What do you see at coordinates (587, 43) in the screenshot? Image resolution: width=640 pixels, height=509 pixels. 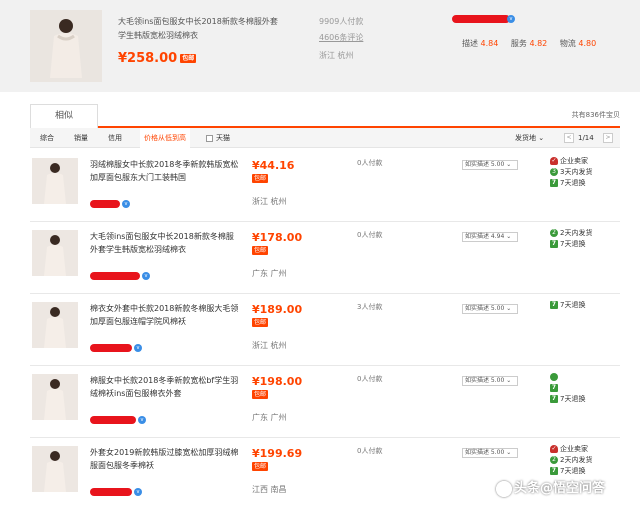 I see `score-logistics-value: 4.80` at bounding box center [587, 43].